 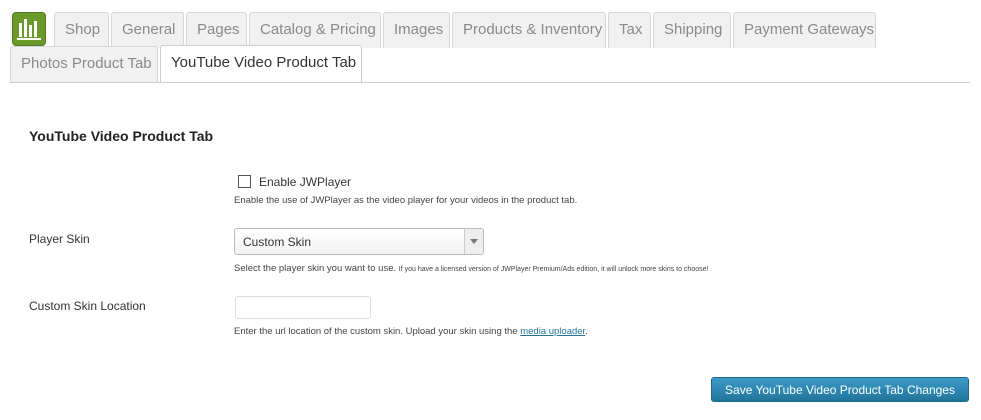 I want to click on player-skin-selected-value: Custom Skin, so click(x=277, y=242).